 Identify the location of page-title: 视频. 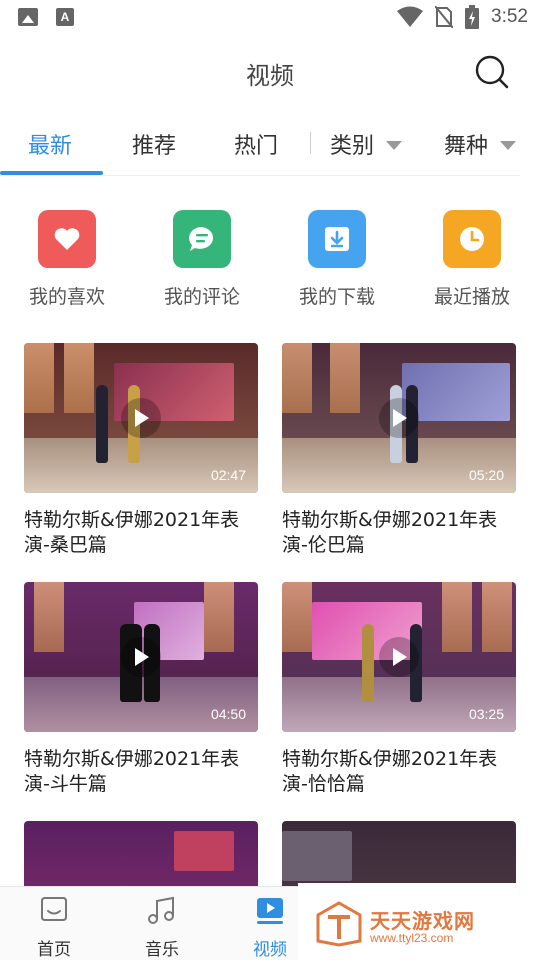
(270, 76).